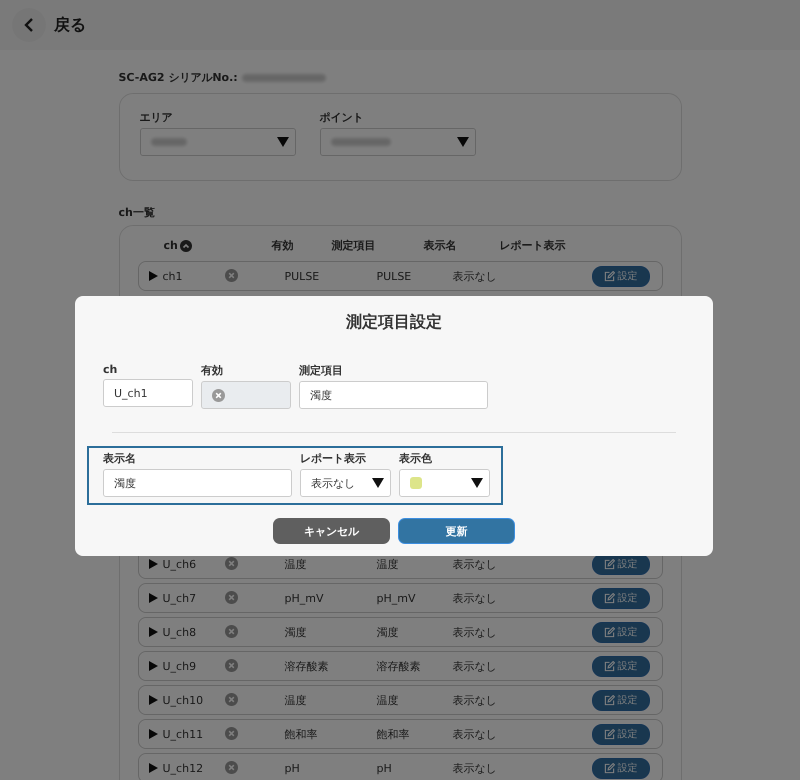  Describe the element at coordinates (197, 483) in the screenshot. I see `display-name-field: 濁度` at that location.